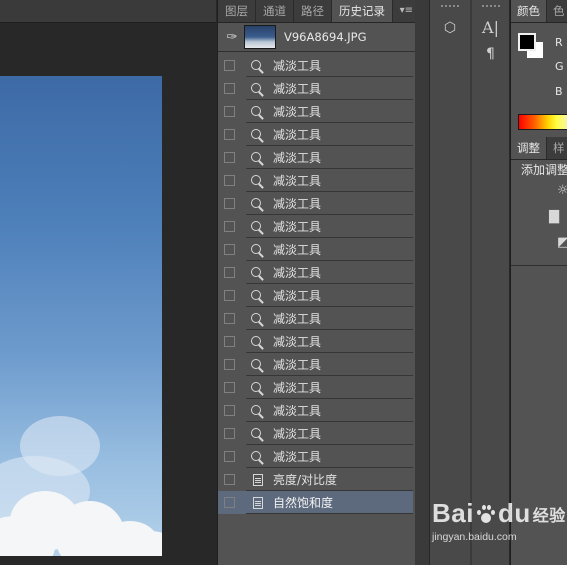 This screenshot has height=565, width=567. What do you see at coordinates (491, 28) in the screenshot?
I see `character-panel-icon: A|` at bounding box center [491, 28].